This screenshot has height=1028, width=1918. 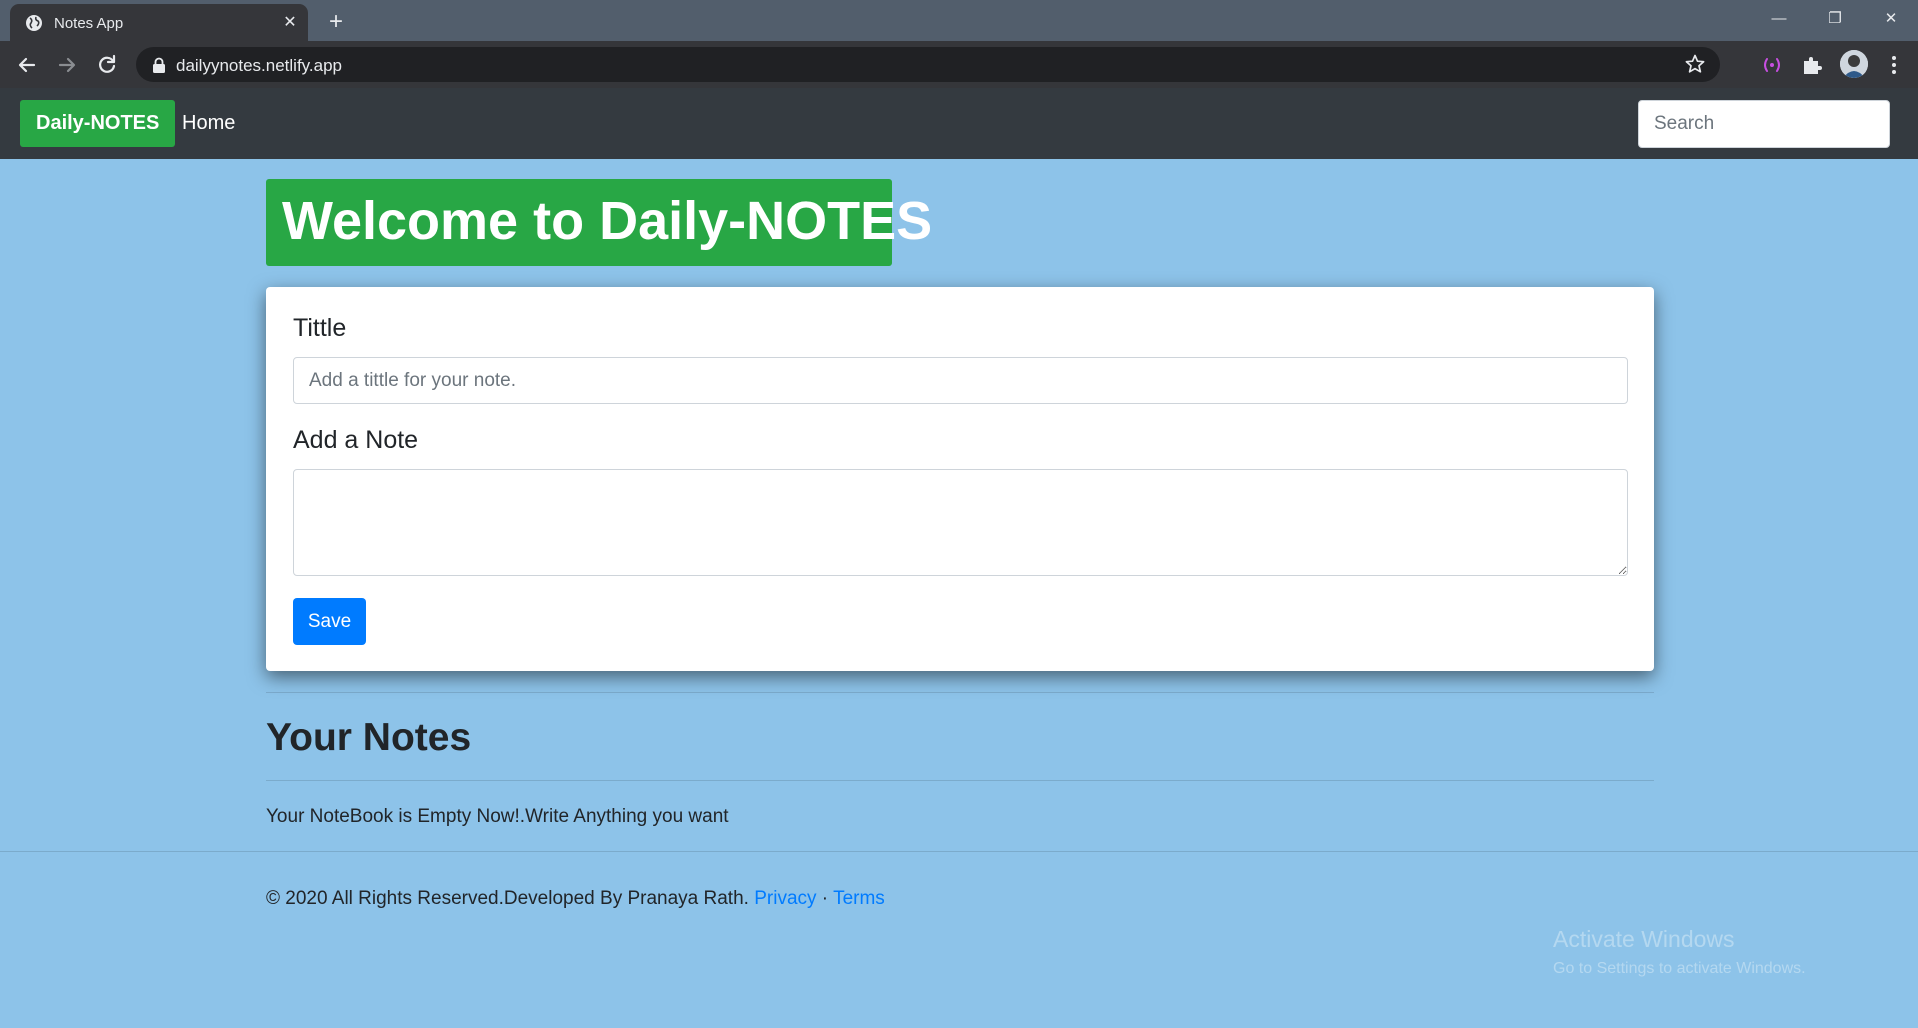 What do you see at coordinates (67, 65) in the screenshot?
I see `forward-icon` at bounding box center [67, 65].